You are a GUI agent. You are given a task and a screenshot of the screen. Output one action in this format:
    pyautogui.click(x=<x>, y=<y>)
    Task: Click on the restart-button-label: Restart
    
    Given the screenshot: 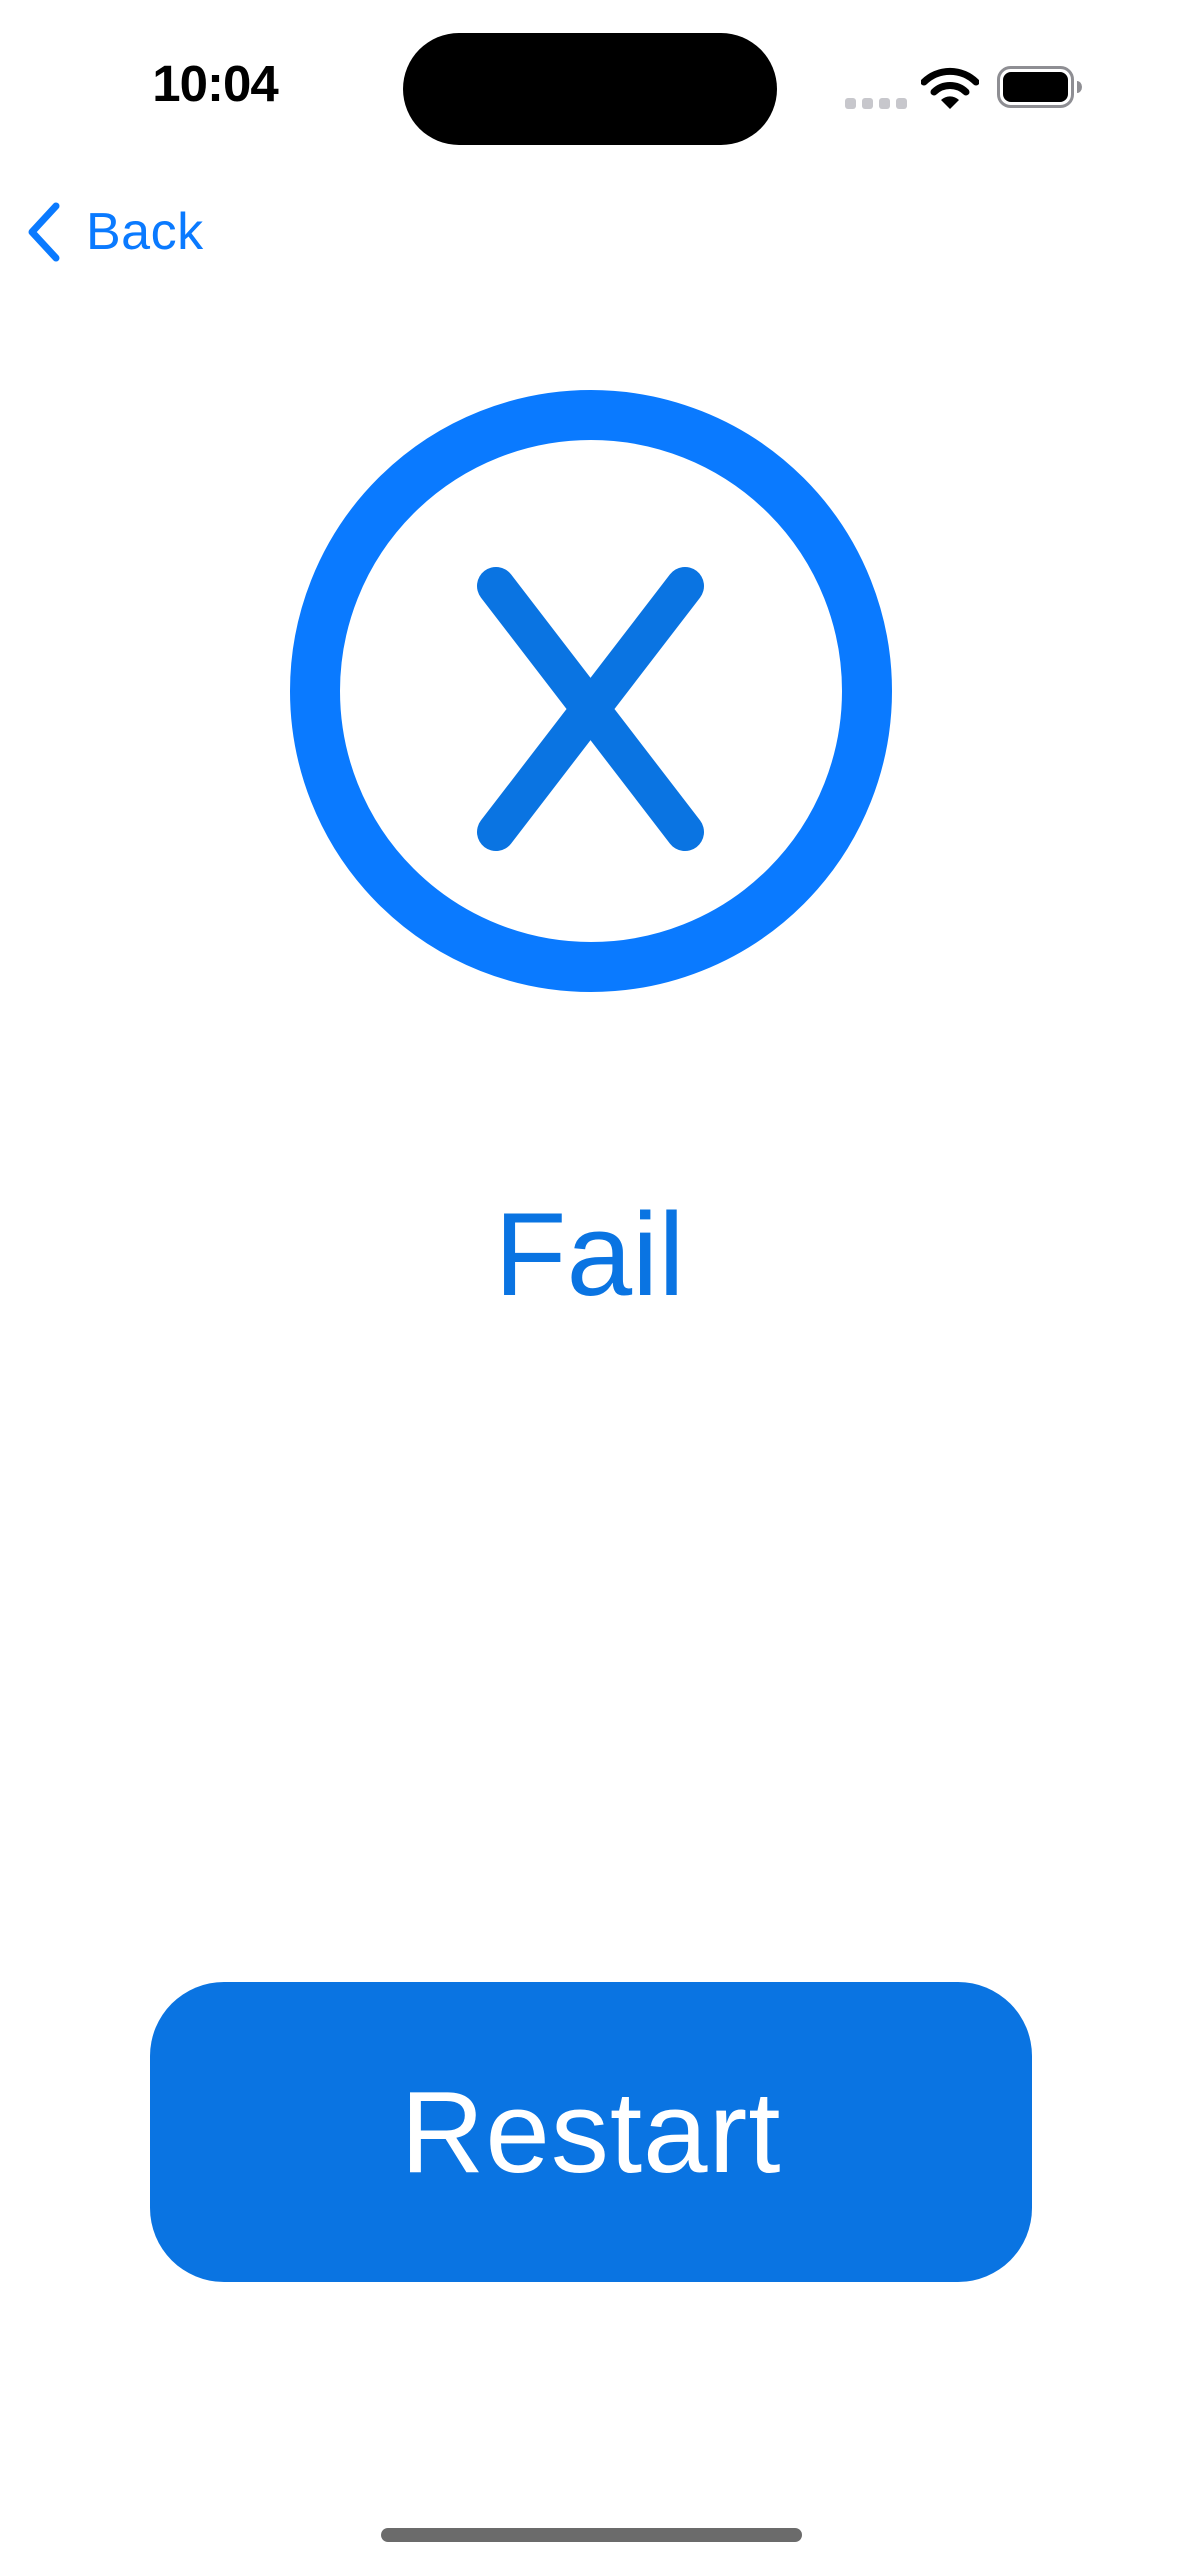 What is the action you would take?
    pyautogui.click(x=591, y=2132)
    